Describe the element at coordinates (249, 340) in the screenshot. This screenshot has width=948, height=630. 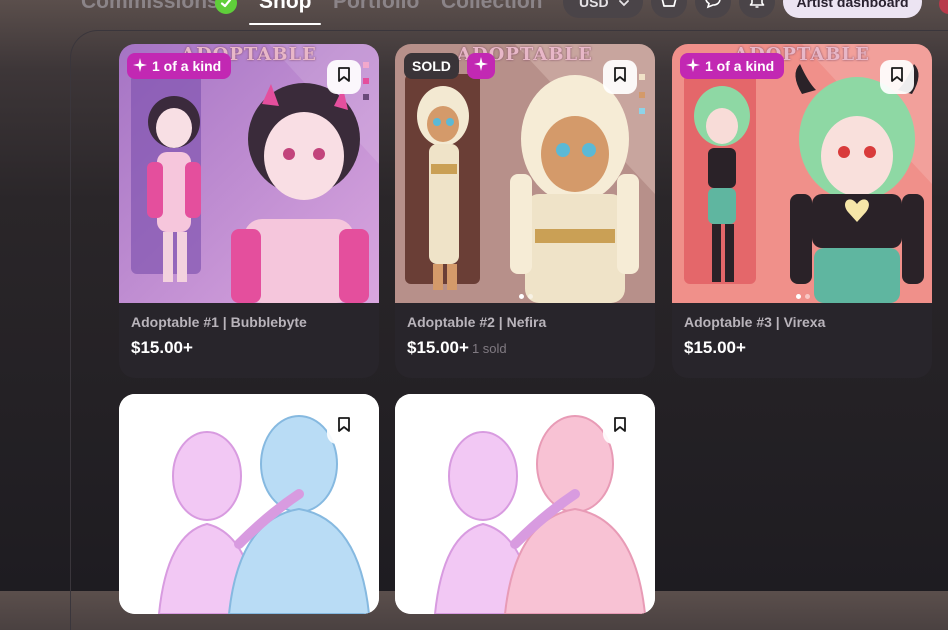
I see `listing-meta: Adoptable #1 | Bubblebyte $15.00+` at that location.